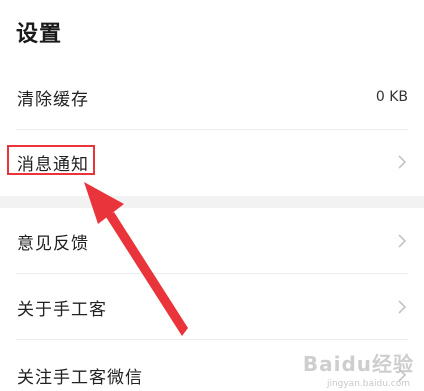 The width and height of the screenshot is (424, 391). Describe the element at coordinates (62, 309) in the screenshot. I see `settings-row-label: 关于手工客` at that location.